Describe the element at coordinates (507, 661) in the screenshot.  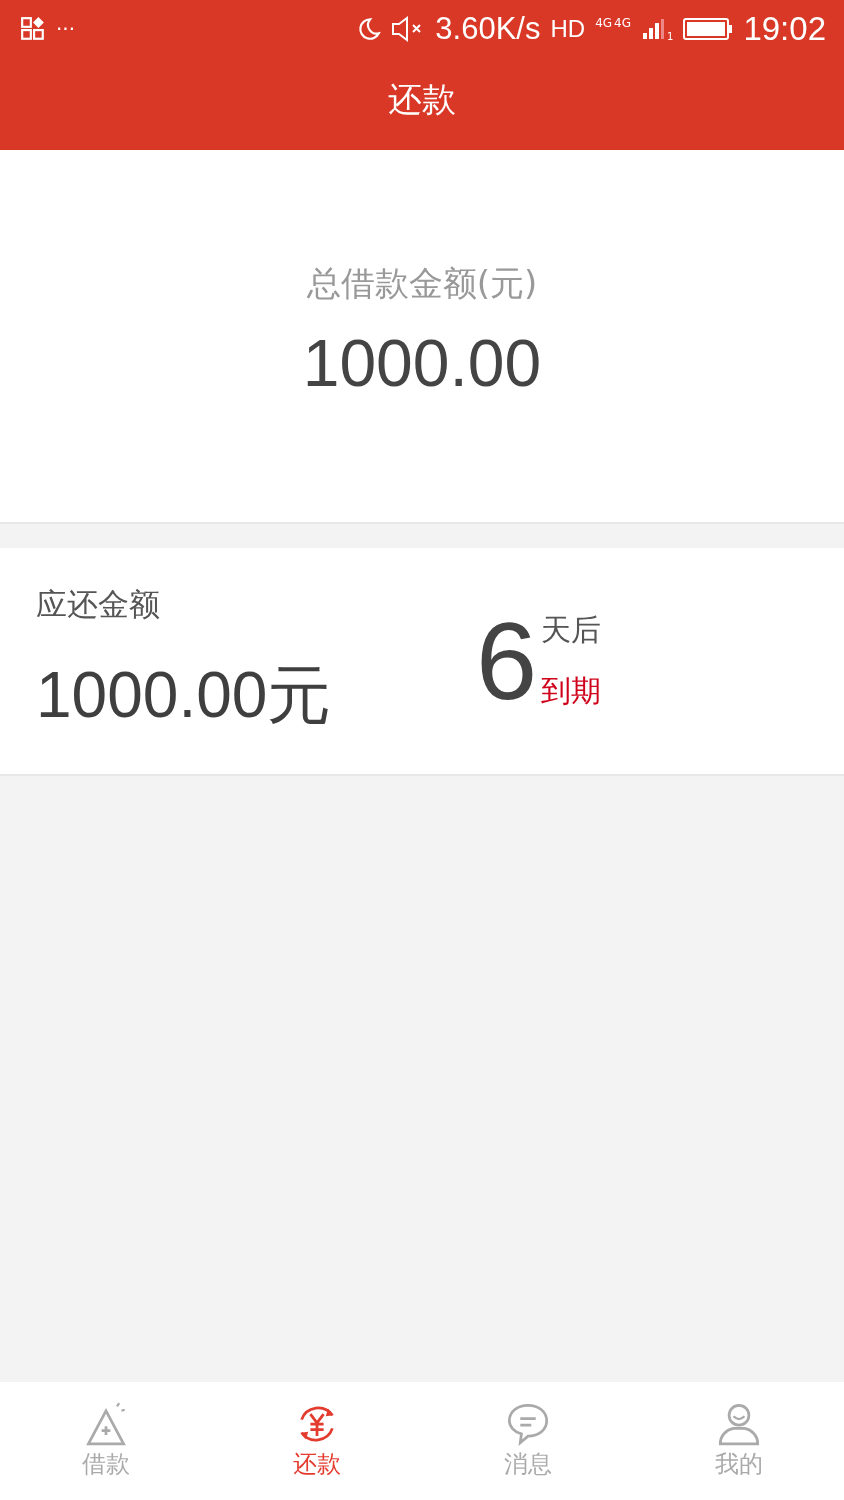
I see `days-number: 6` at that location.